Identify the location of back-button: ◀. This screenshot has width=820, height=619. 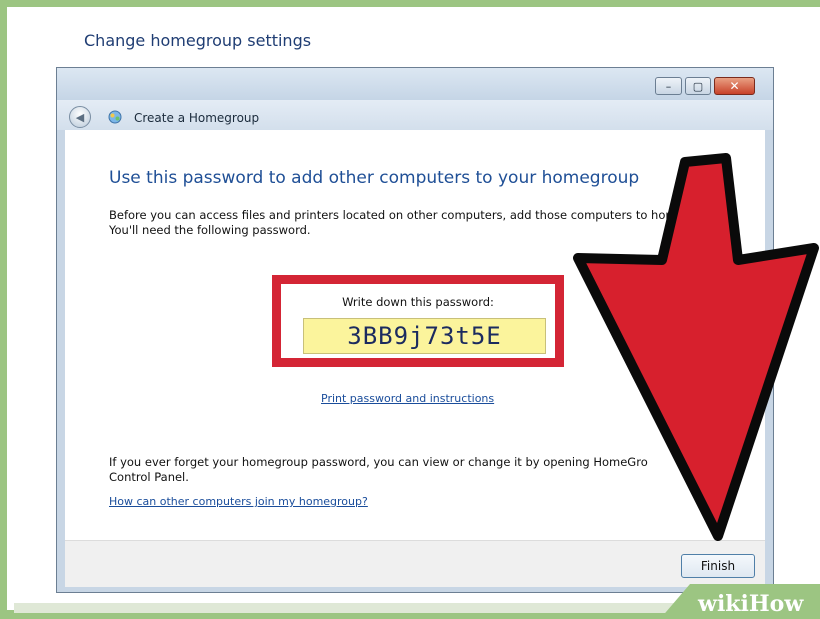
(80, 117).